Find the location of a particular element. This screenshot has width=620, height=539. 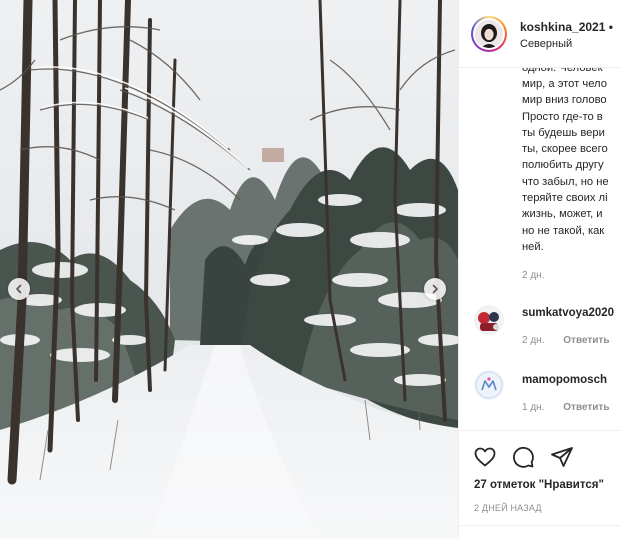

next-photo-button is located at coordinates (435, 289).